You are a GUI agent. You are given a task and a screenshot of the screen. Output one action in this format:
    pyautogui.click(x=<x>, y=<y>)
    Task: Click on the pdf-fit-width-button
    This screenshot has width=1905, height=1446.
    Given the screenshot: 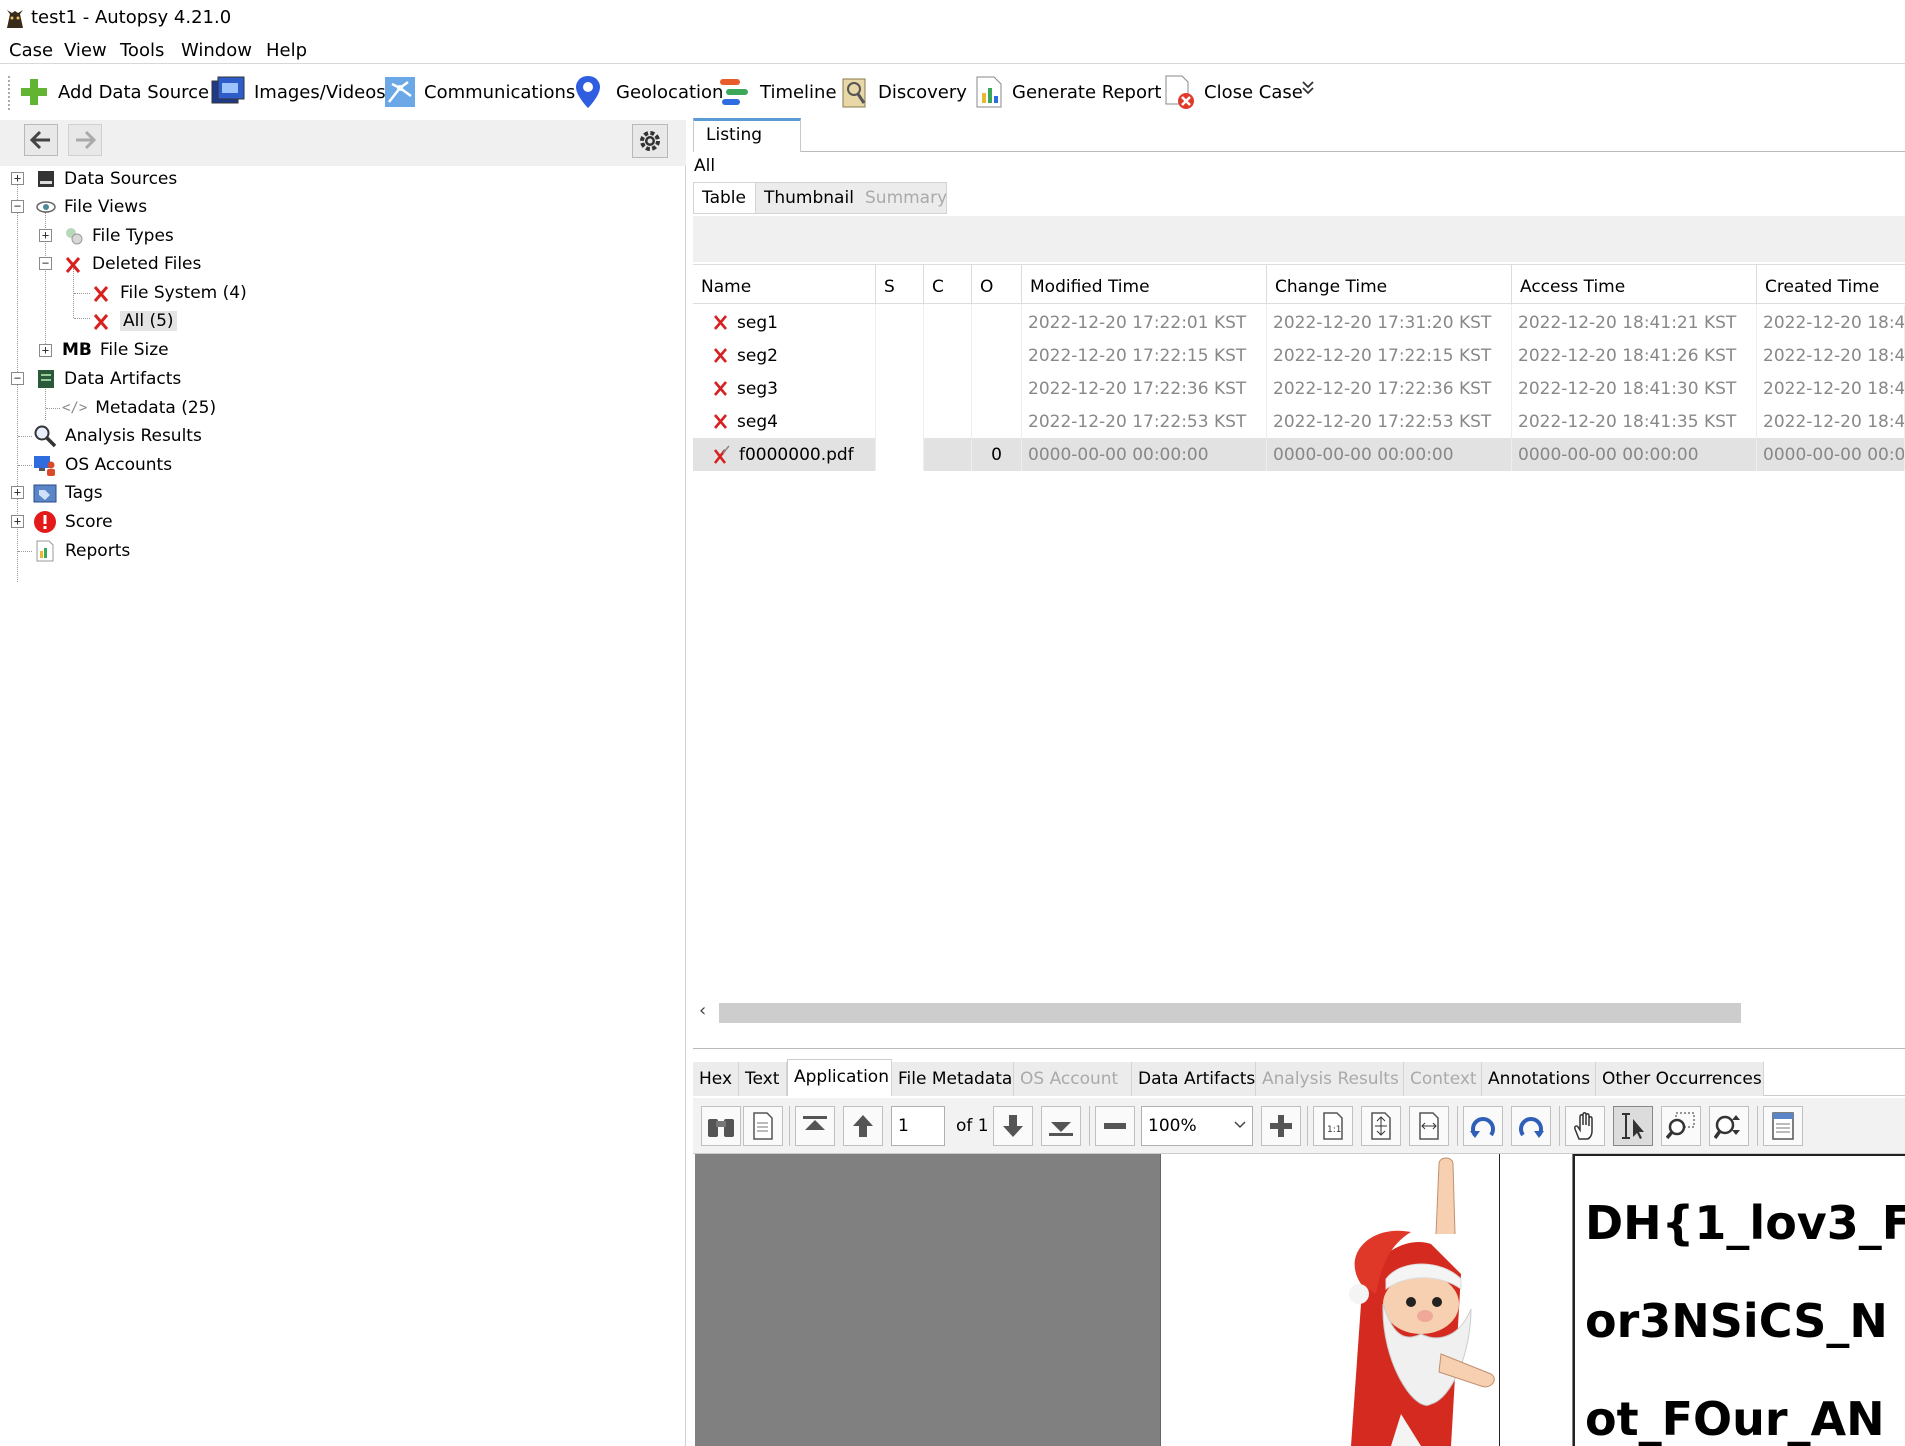 What is the action you would take?
    pyautogui.click(x=1429, y=1126)
    